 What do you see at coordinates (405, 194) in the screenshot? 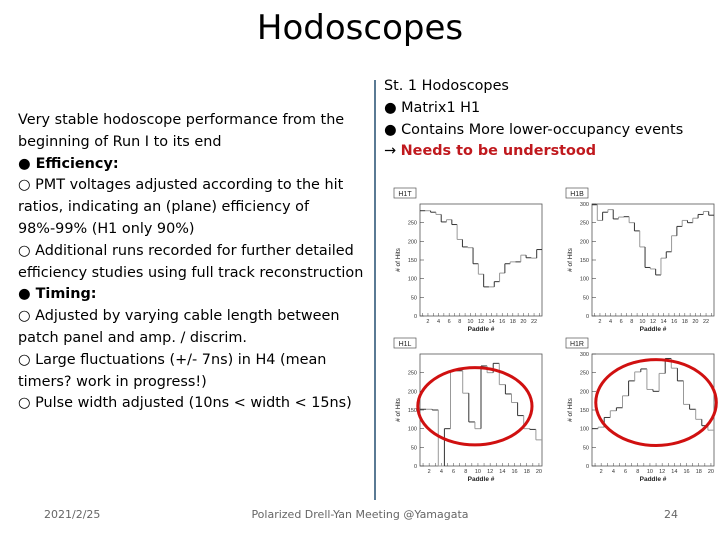
I see `histogram-title: H1T` at bounding box center [405, 194].